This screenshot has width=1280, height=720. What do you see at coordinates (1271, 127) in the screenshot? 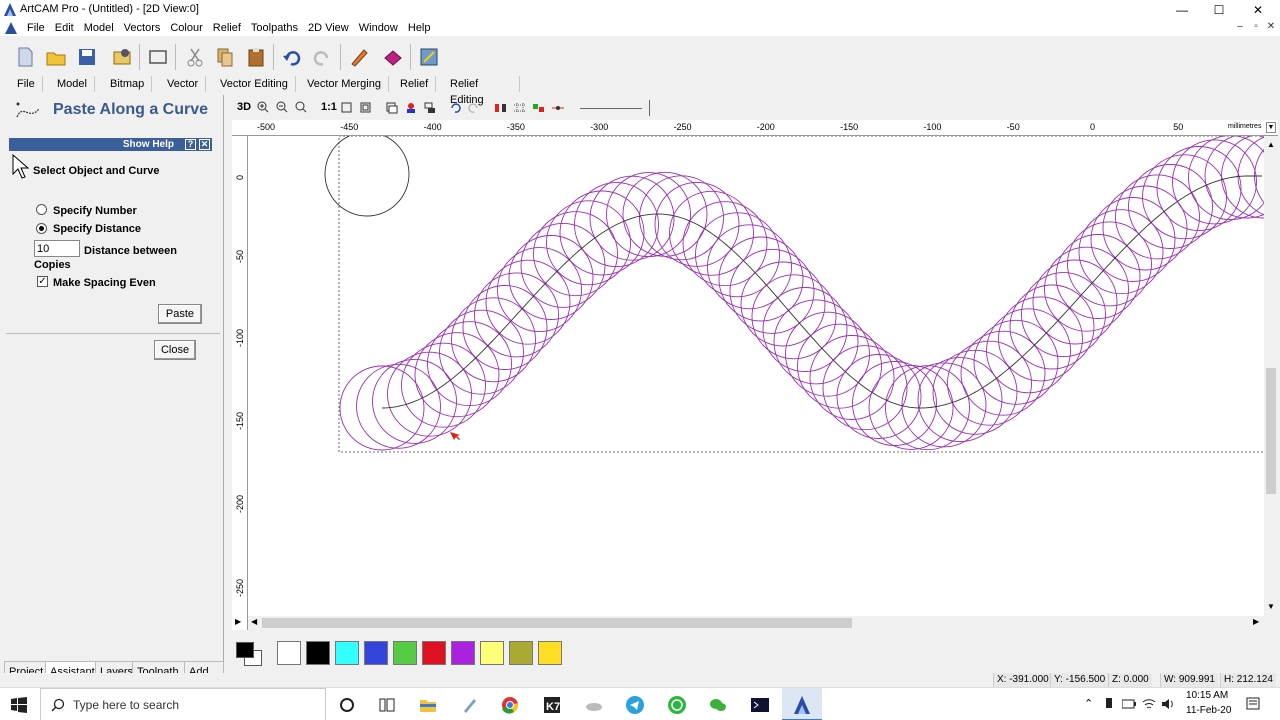
I see `ruler-dropdown-button: ▼` at bounding box center [1271, 127].